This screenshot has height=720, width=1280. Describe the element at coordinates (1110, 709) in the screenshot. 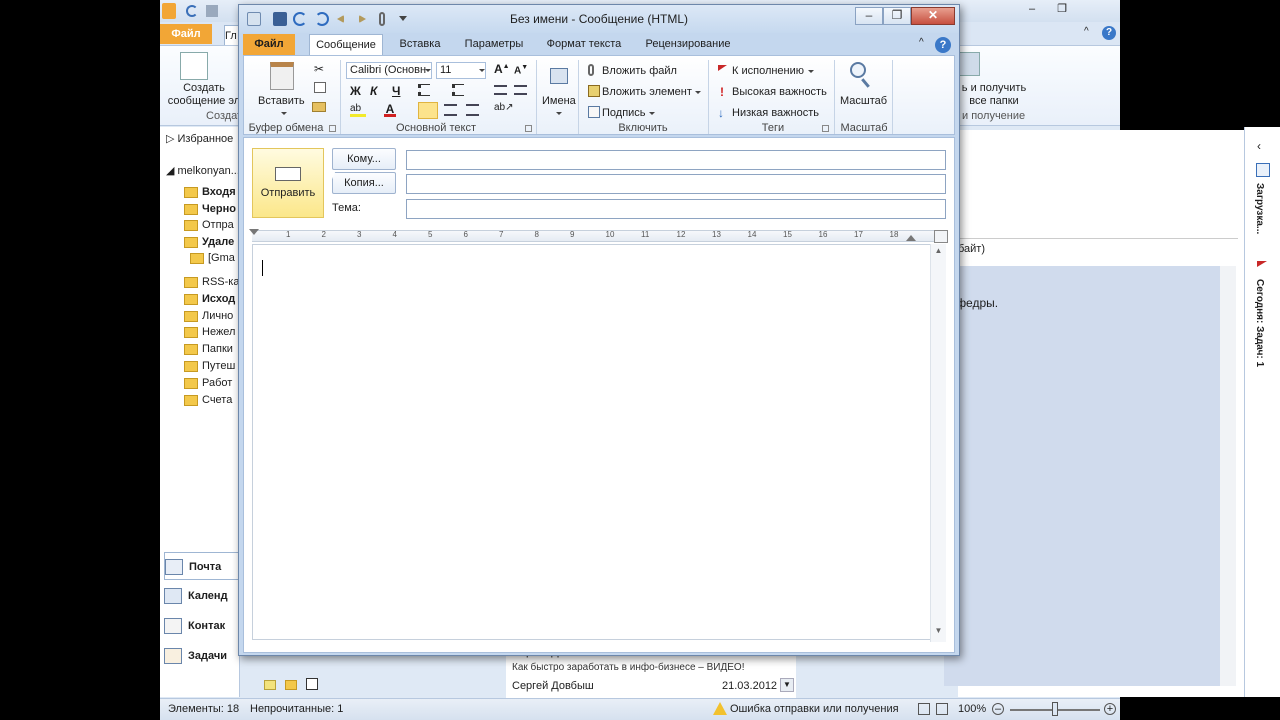

I see `zoom-in-icon: +` at that location.